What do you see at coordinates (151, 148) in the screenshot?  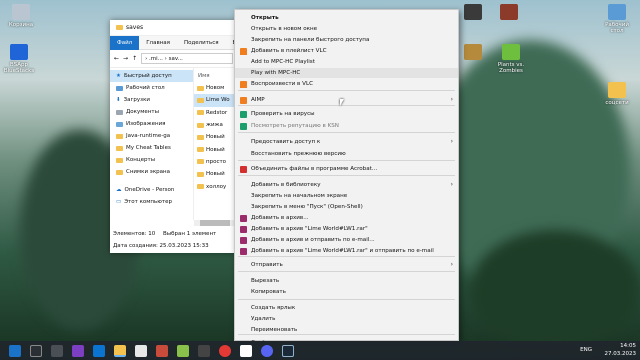 I see `nav-item-cheat-tables: My Cheat Tables` at bounding box center [151, 148].